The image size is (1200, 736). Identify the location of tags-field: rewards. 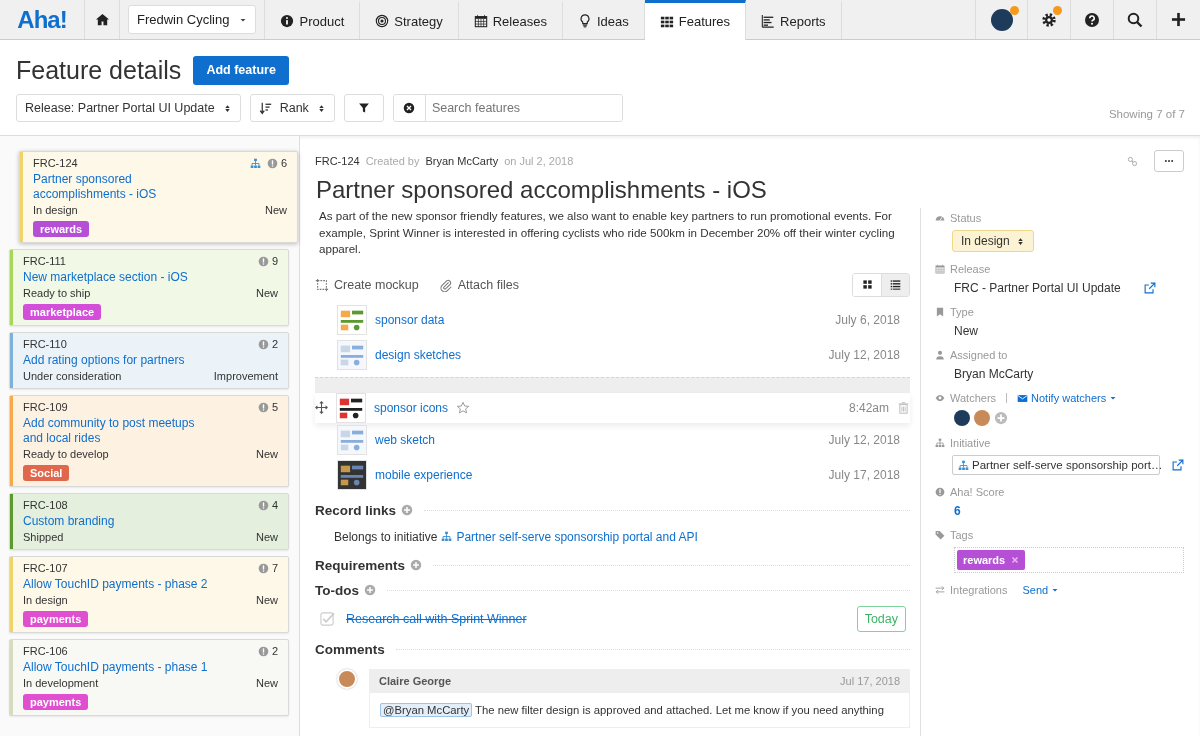
(1069, 560).